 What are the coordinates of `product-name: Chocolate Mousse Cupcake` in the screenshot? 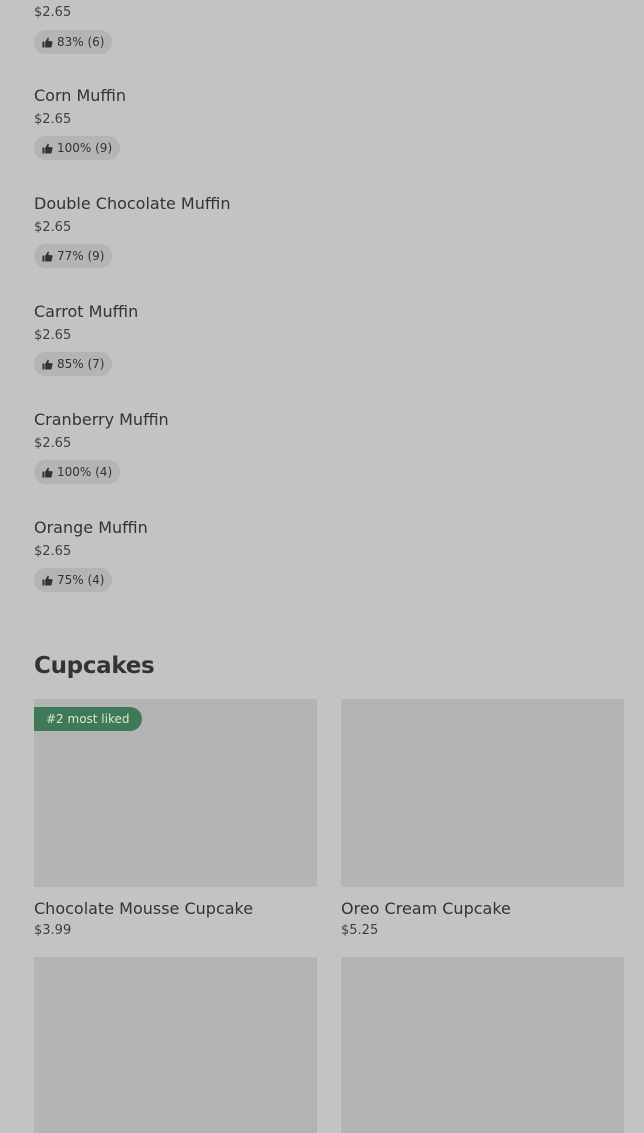 It's located at (144, 908).